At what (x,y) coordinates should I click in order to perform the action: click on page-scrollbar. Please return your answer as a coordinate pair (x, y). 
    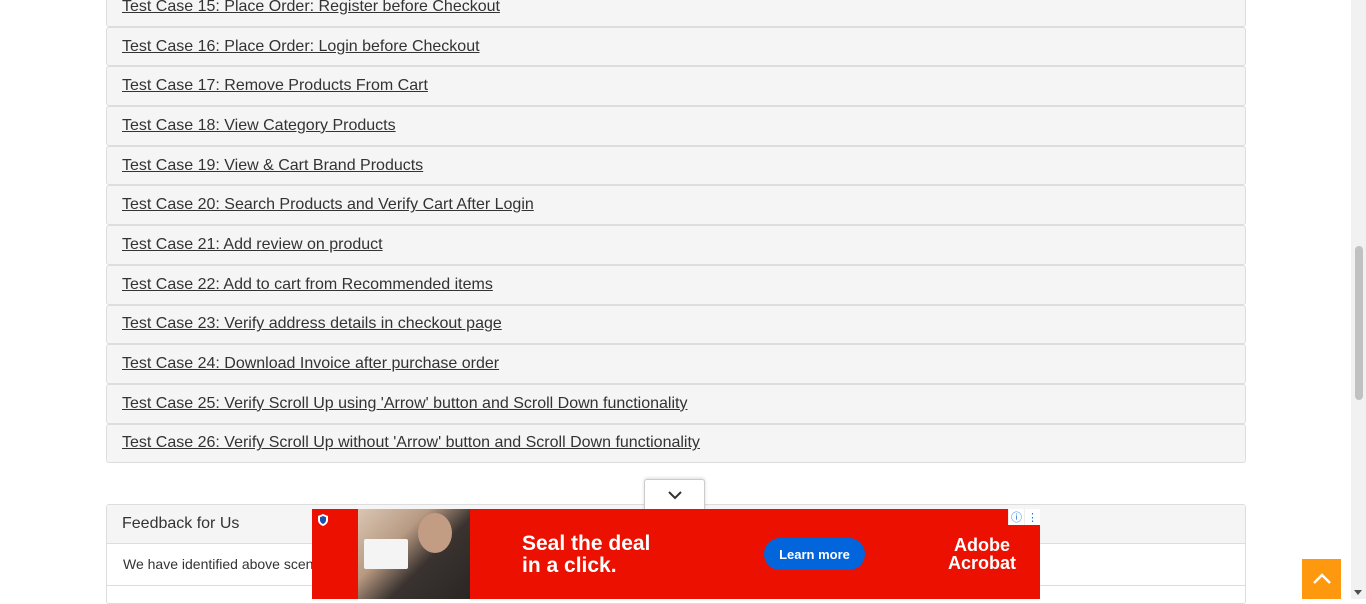
    Looking at the image, I should click on (1358, 299).